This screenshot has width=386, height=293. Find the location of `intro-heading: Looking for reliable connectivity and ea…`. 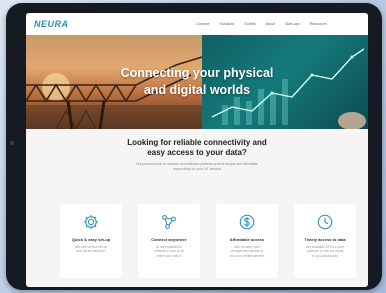

intro-heading: Looking for reliable connectivity and ea… is located at coordinates (197, 148).